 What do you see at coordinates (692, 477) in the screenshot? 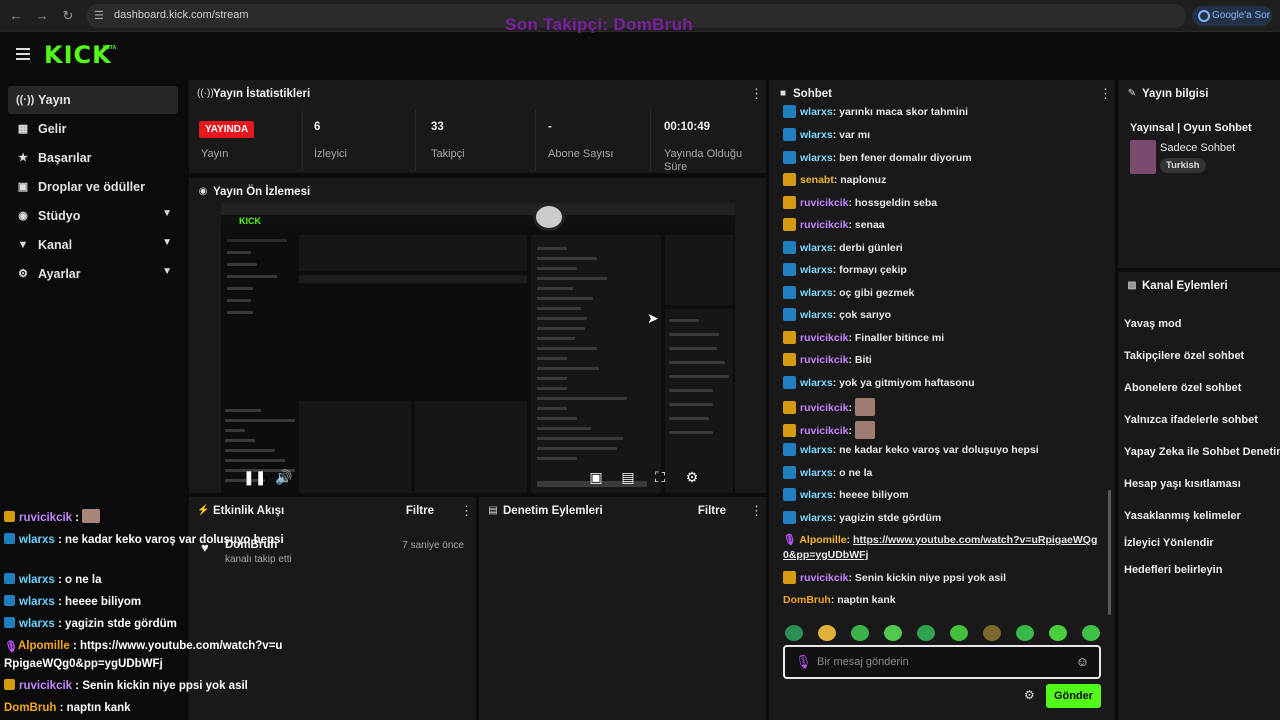
I see `settings-gear-icon: ⚙` at bounding box center [692, 477].